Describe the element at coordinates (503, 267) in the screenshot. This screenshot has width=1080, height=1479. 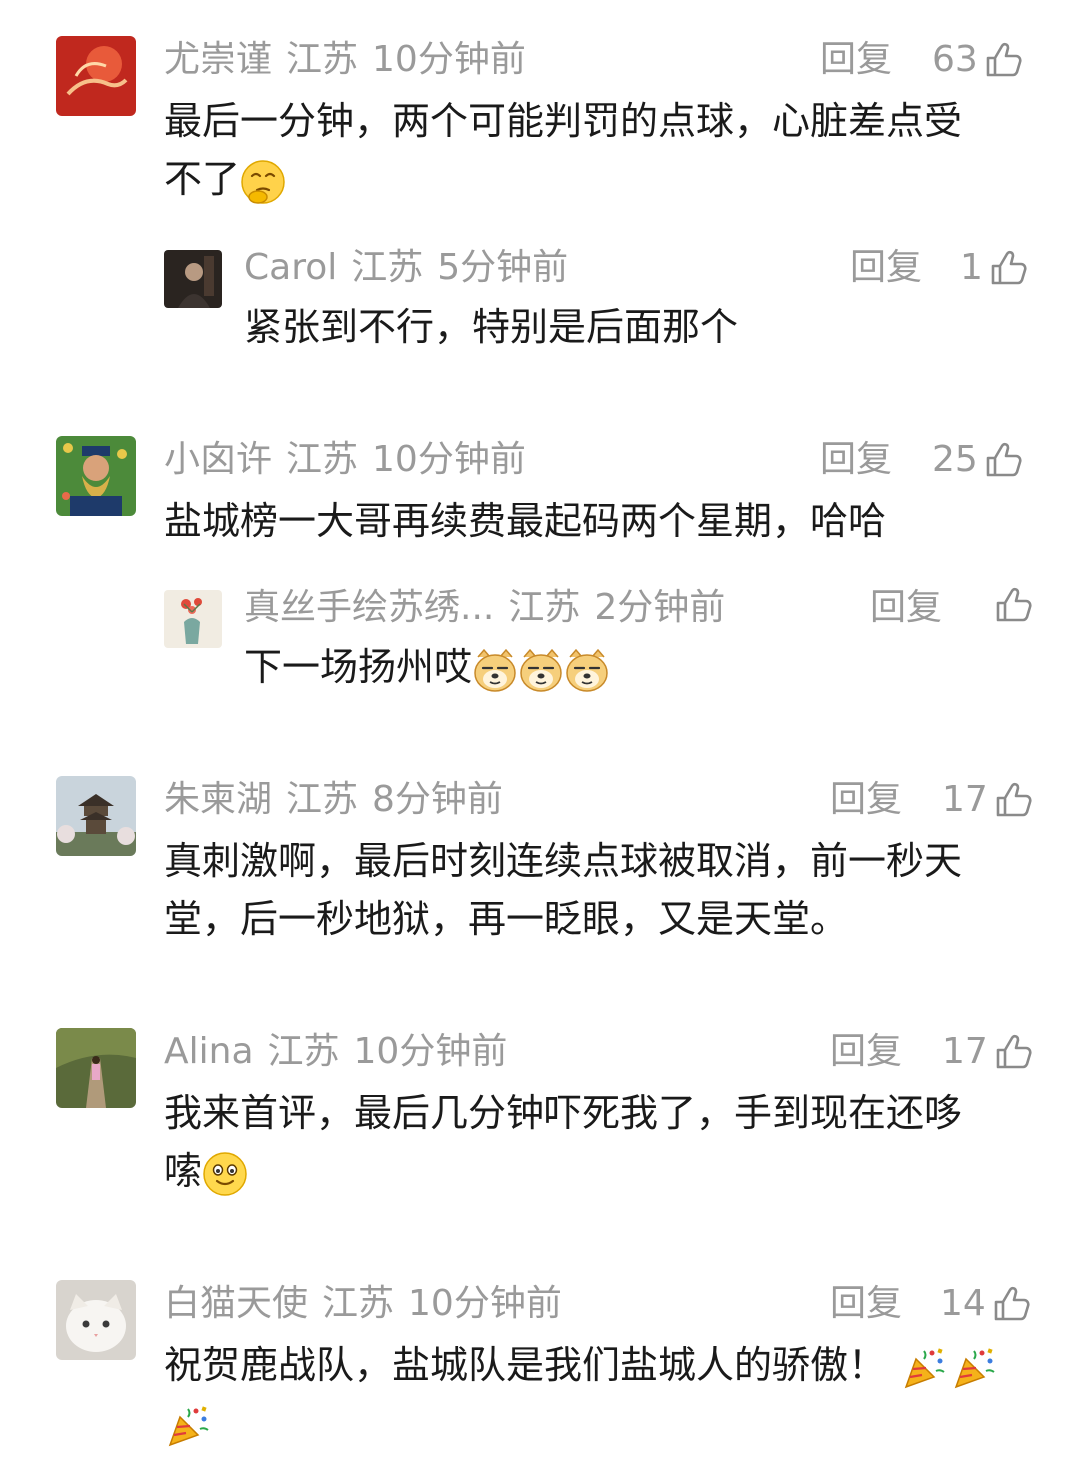
I see `timestamp: 5分钟前` at that location.